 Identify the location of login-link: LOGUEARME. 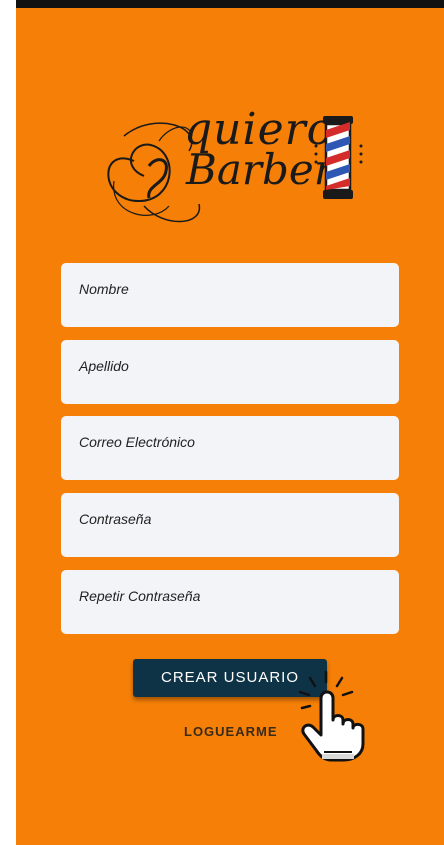
(234, 731).